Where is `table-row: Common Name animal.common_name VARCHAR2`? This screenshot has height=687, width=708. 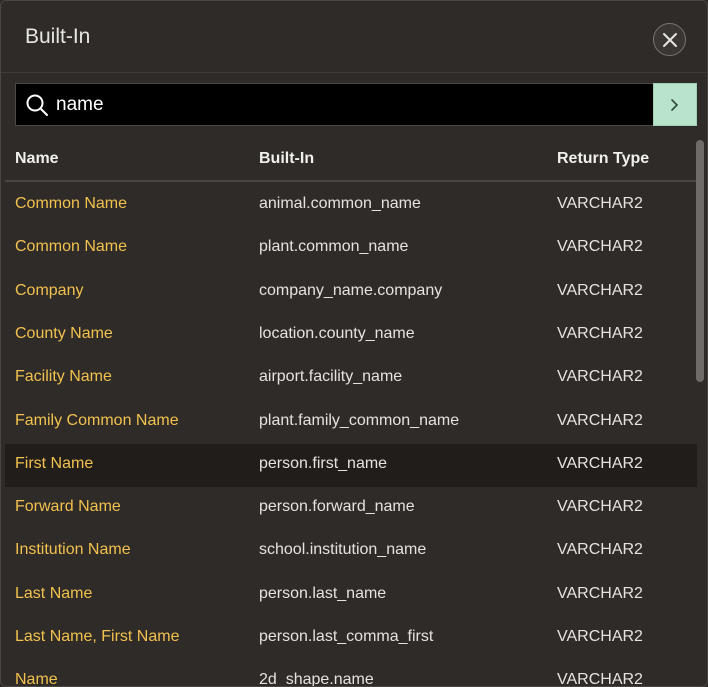 table-row: Common Name animal.common_name VARCHAR2 is located at coordinates (351, 205).